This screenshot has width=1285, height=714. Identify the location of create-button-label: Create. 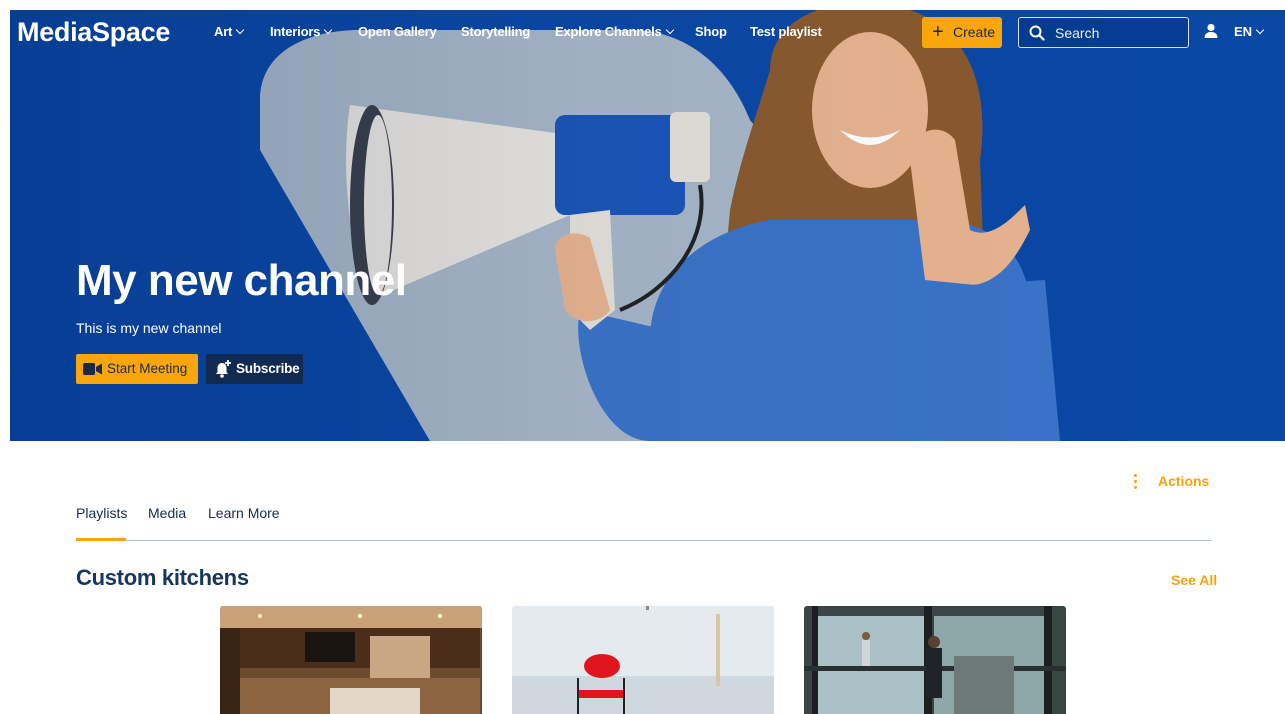
(974, 32).